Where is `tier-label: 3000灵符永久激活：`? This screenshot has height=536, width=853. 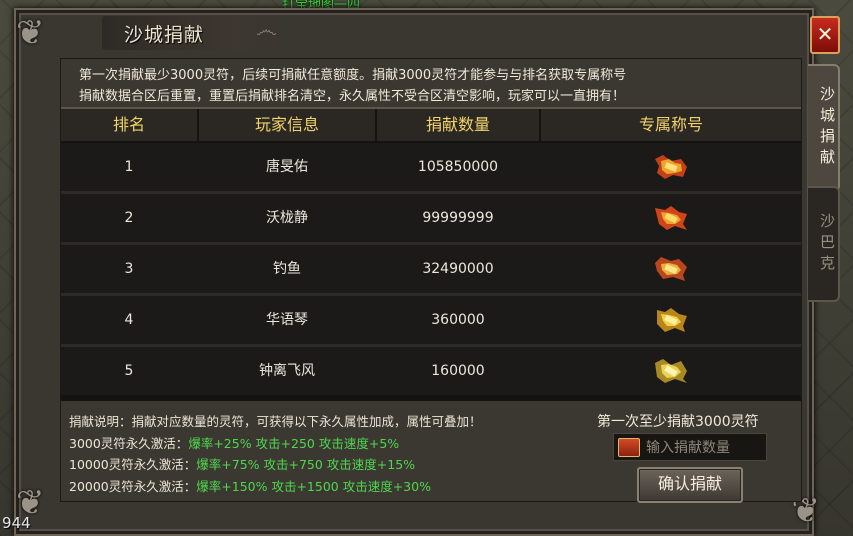 tier-label: 3000灵符永久激活： is located at coordinates (129, 443).